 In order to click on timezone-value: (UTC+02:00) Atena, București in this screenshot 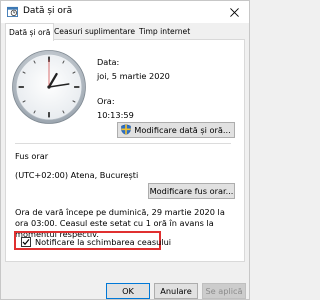, I will do `click(77, 175)`.